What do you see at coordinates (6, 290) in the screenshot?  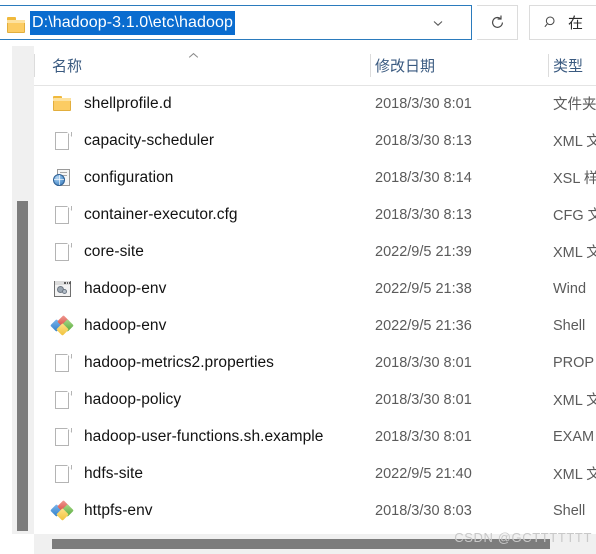 I see `navigation-pane: 载` at bounding box center [6, 290].